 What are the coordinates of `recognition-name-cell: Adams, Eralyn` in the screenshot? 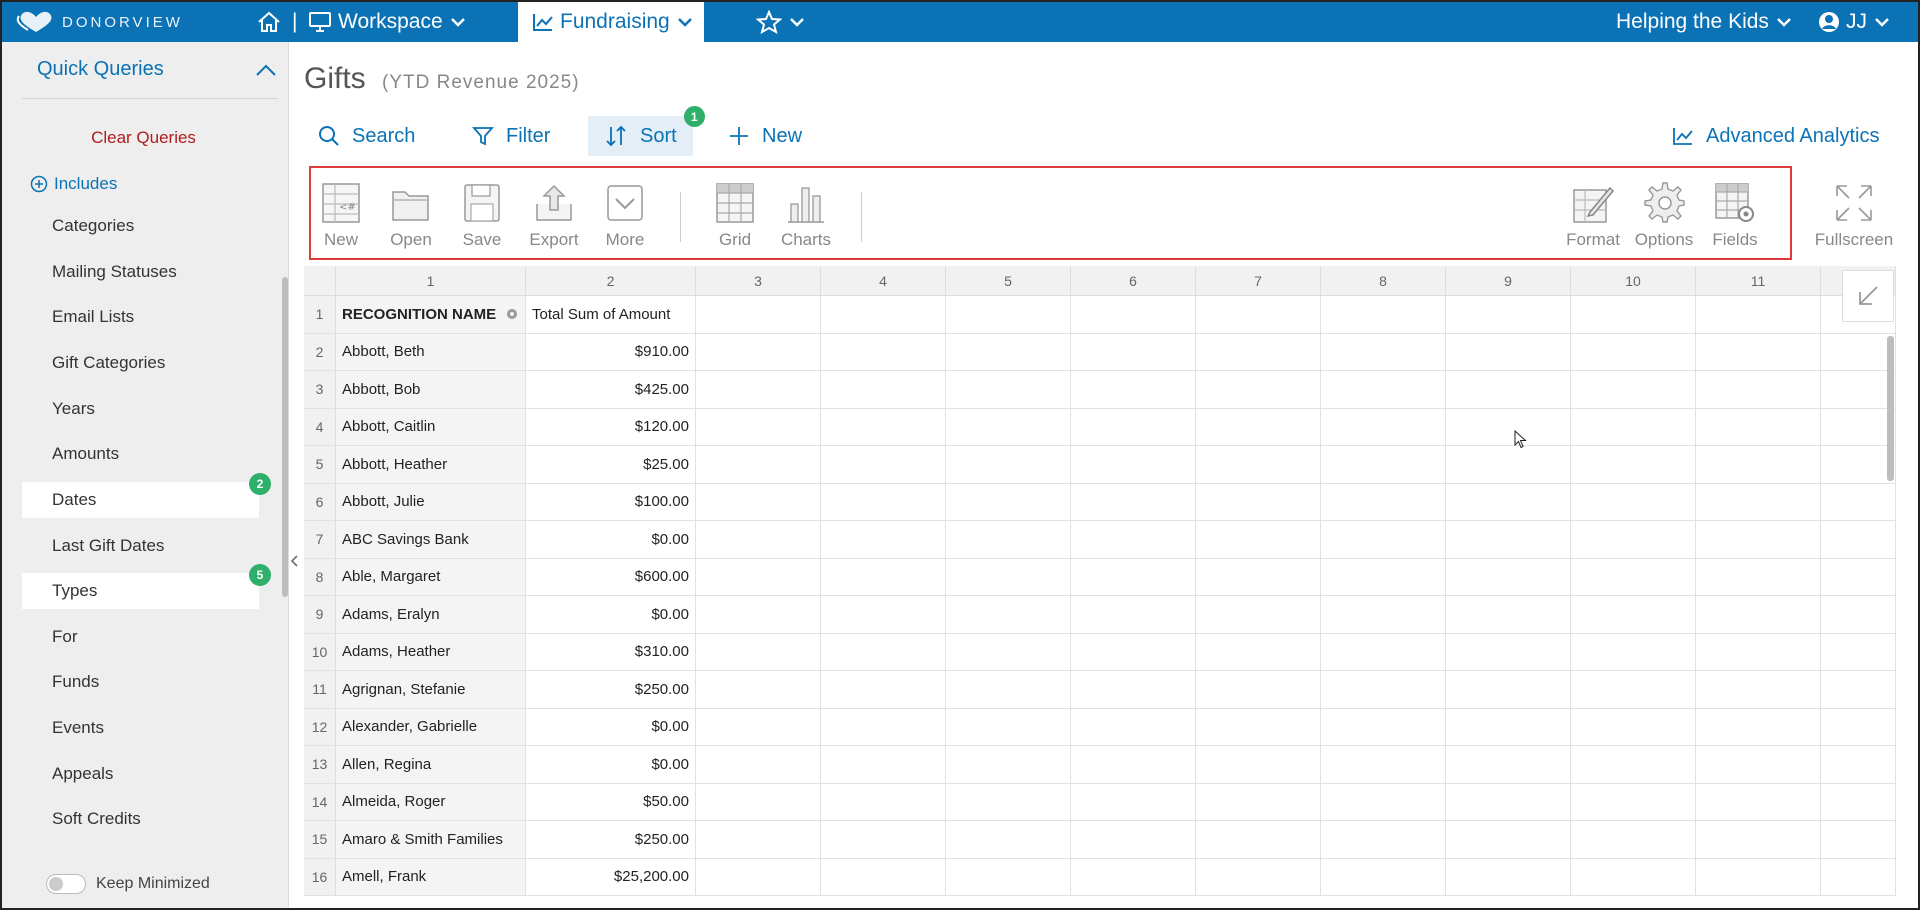 It's located at (431, 615).